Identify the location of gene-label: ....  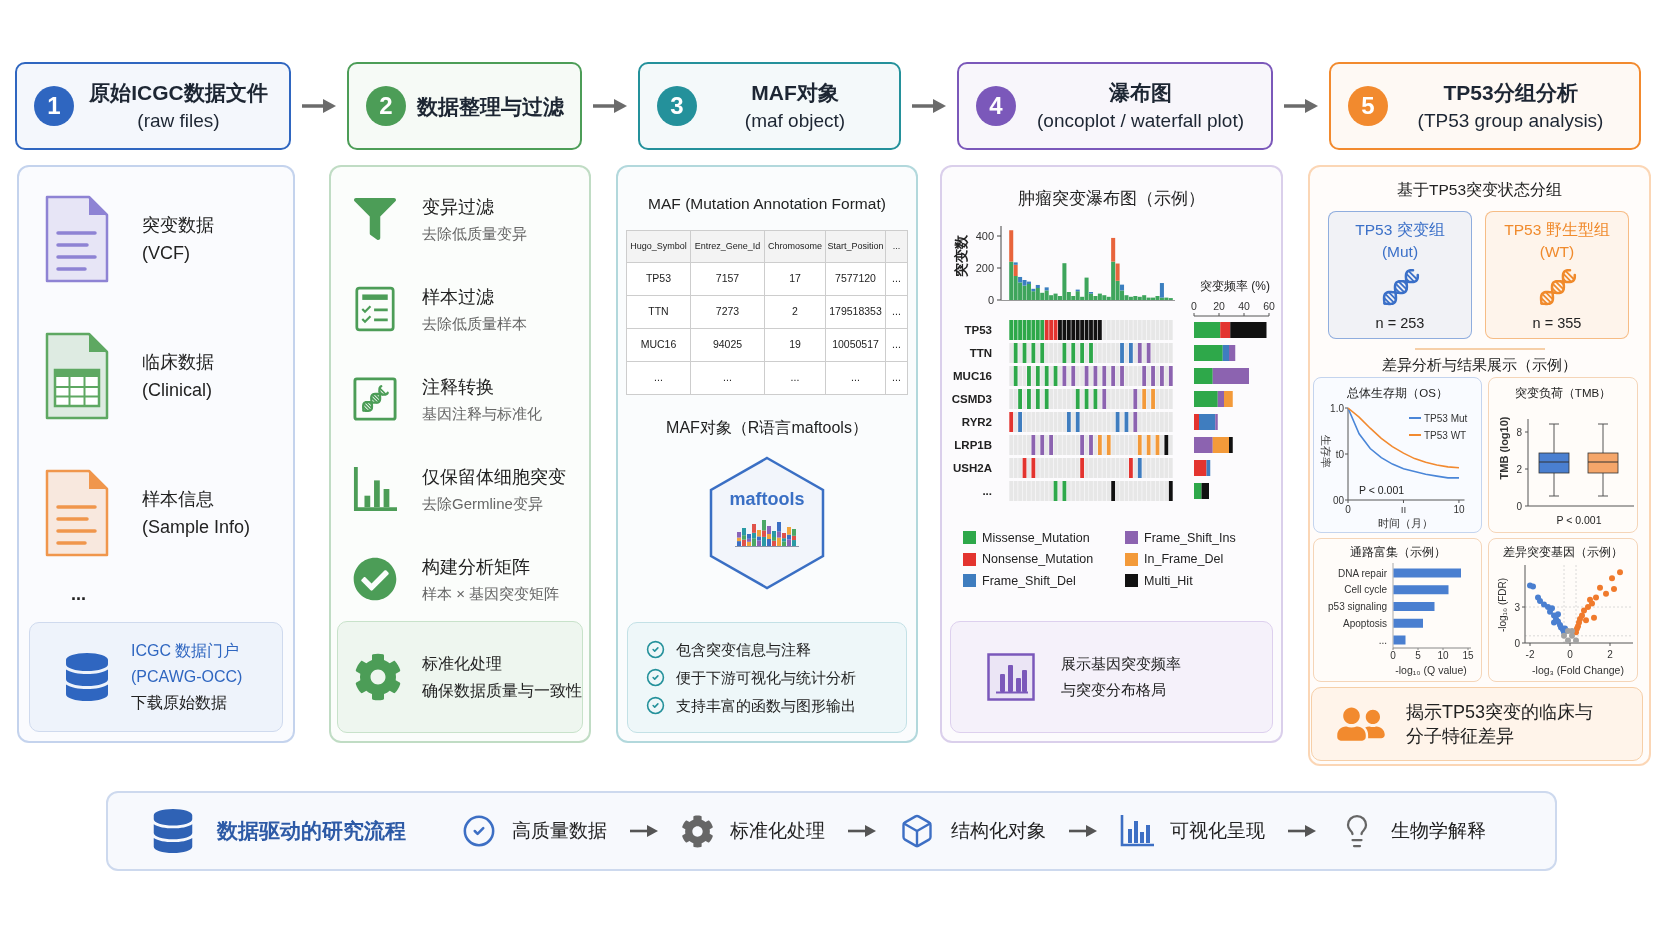
(987, 491).